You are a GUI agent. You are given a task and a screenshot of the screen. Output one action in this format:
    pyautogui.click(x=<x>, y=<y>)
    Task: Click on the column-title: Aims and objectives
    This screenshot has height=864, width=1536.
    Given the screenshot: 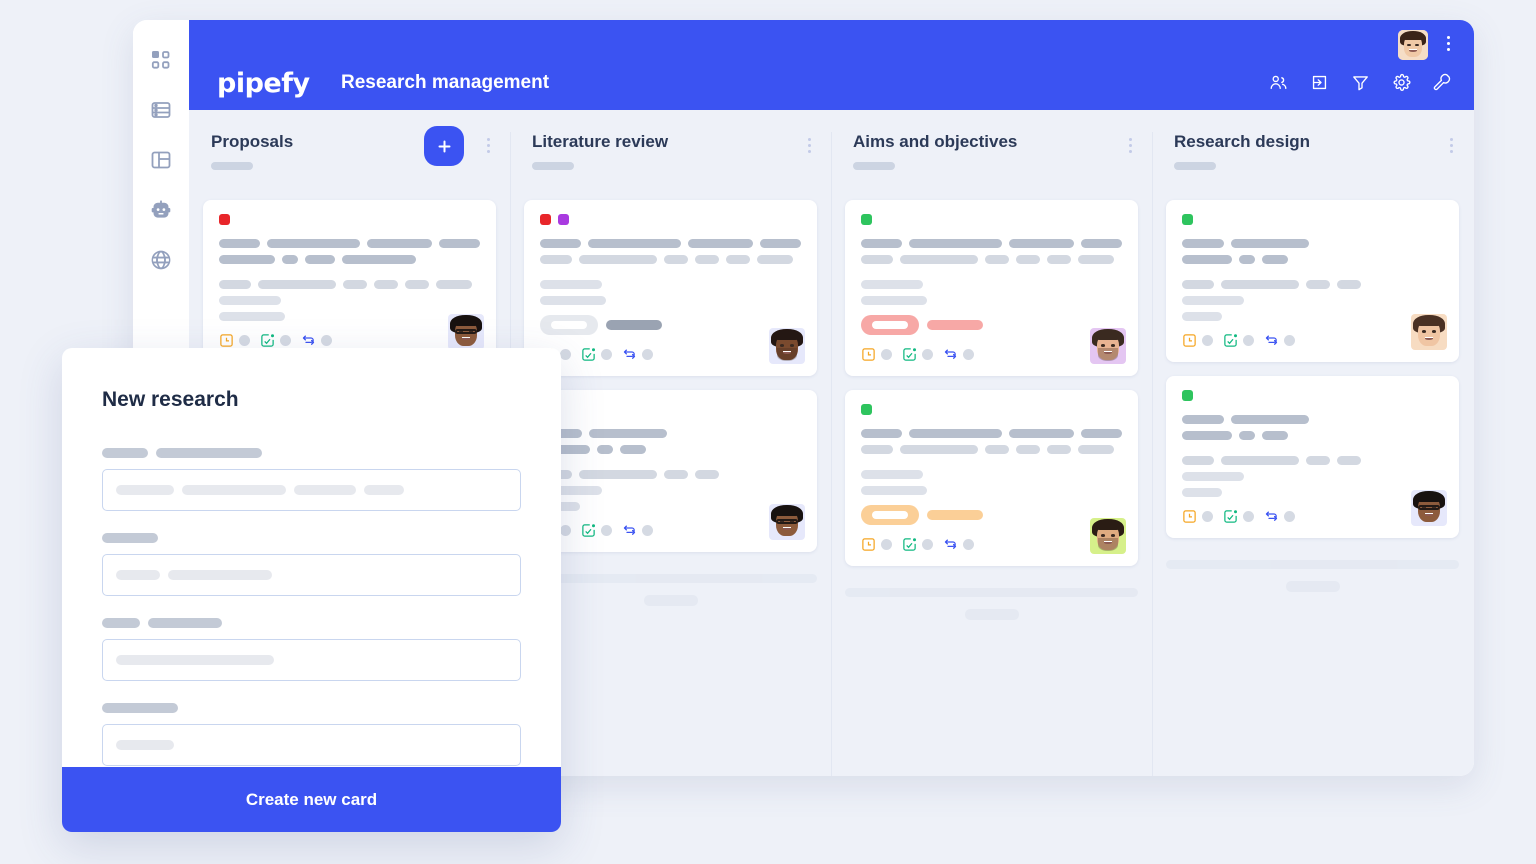 What is the action you would take?
    pyautogui.click(x=935, y=141)
    